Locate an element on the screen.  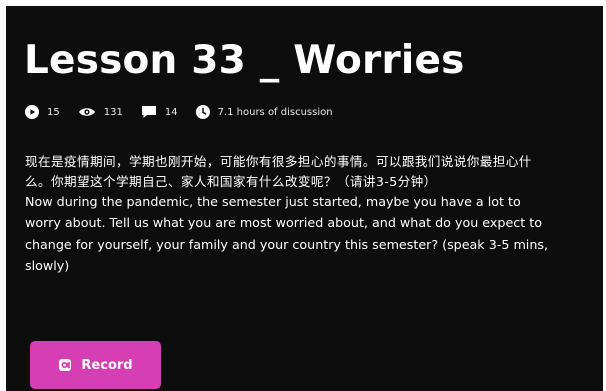
plays-count: 15 is located at coordinates (53, 112).